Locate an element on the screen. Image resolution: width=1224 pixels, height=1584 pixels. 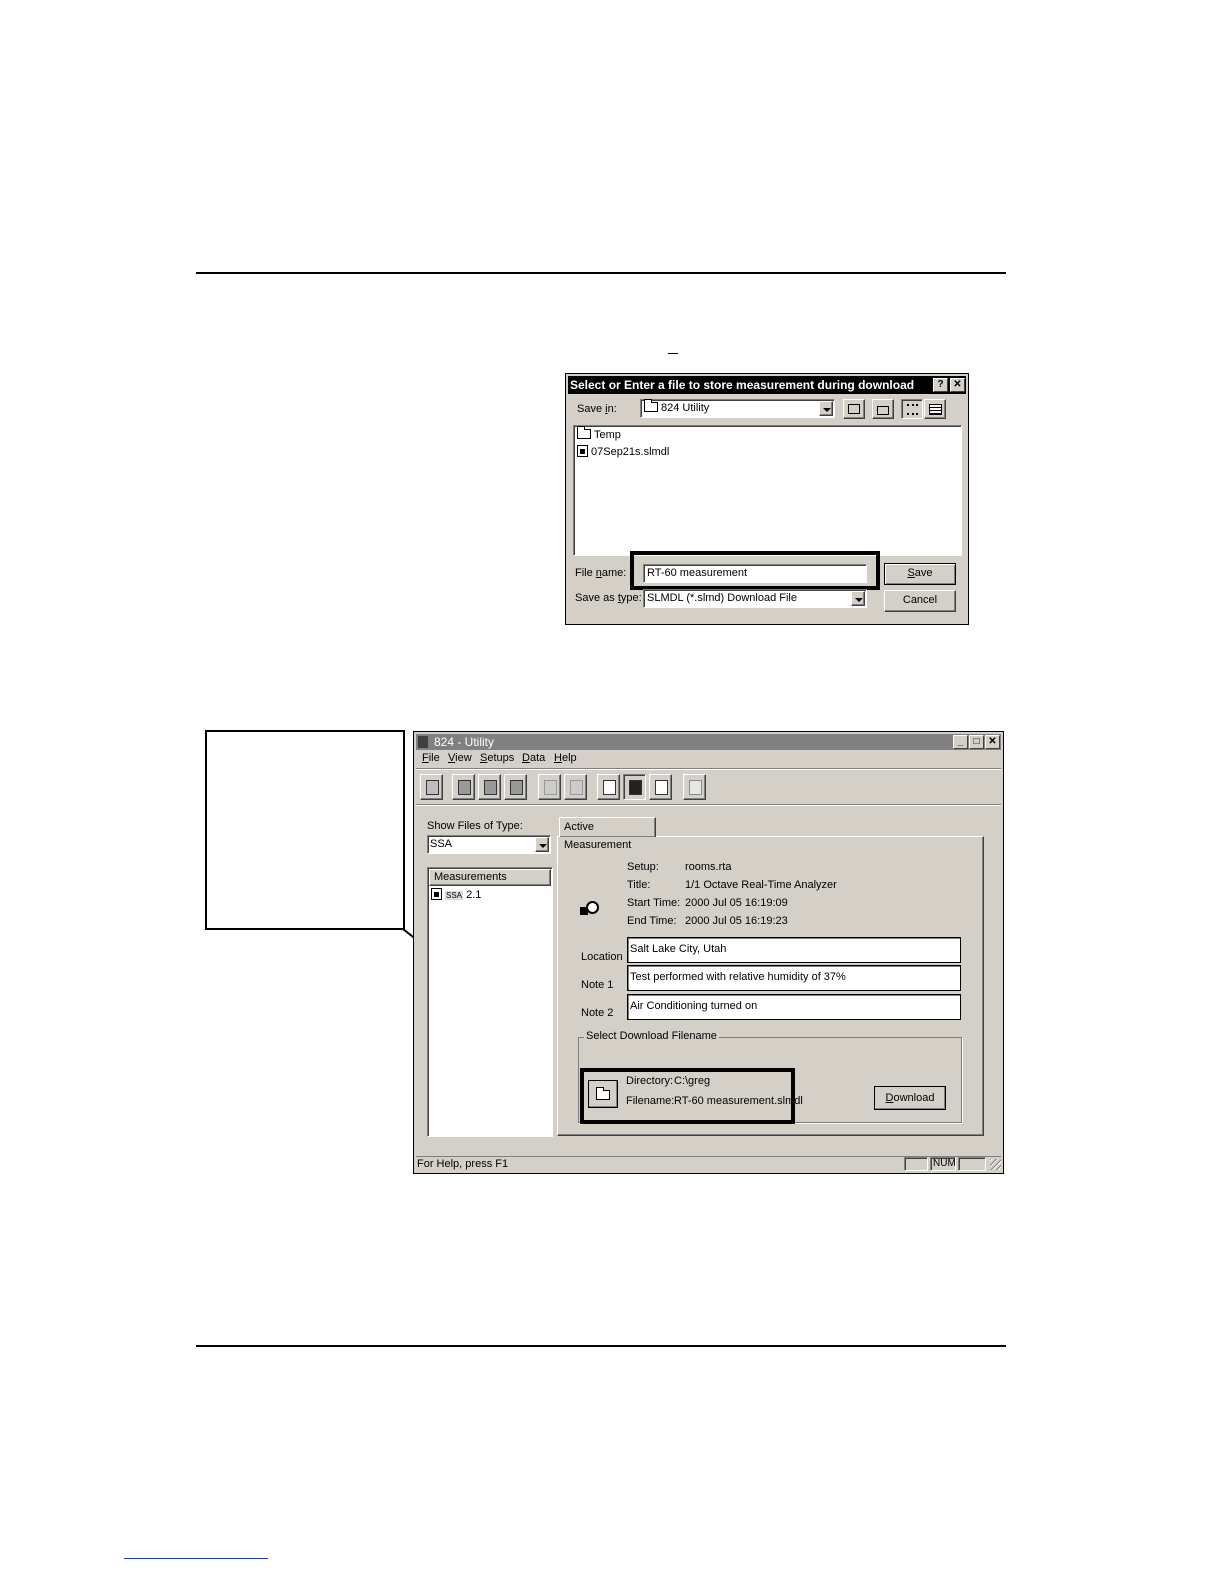
title-value: 1/1 Octave Real-Time Analyzer is located at coordinates (761, 885).